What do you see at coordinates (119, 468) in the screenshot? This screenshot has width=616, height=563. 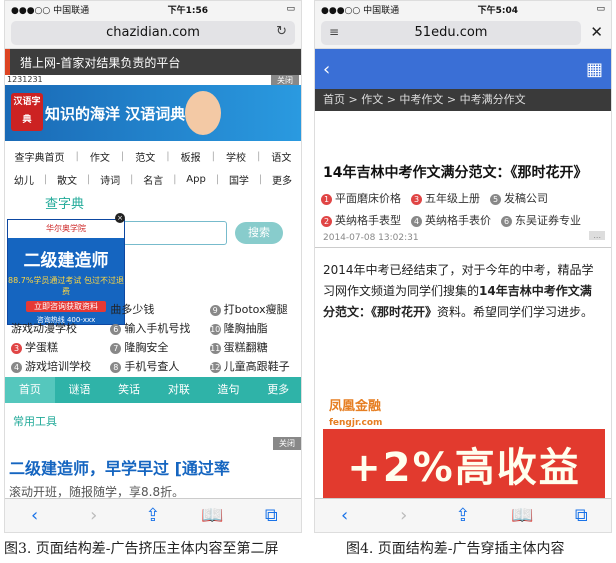 I see `bottom-ad-title: 二级建造师，早学早过 [通过率` at bounding box center [119, 468].